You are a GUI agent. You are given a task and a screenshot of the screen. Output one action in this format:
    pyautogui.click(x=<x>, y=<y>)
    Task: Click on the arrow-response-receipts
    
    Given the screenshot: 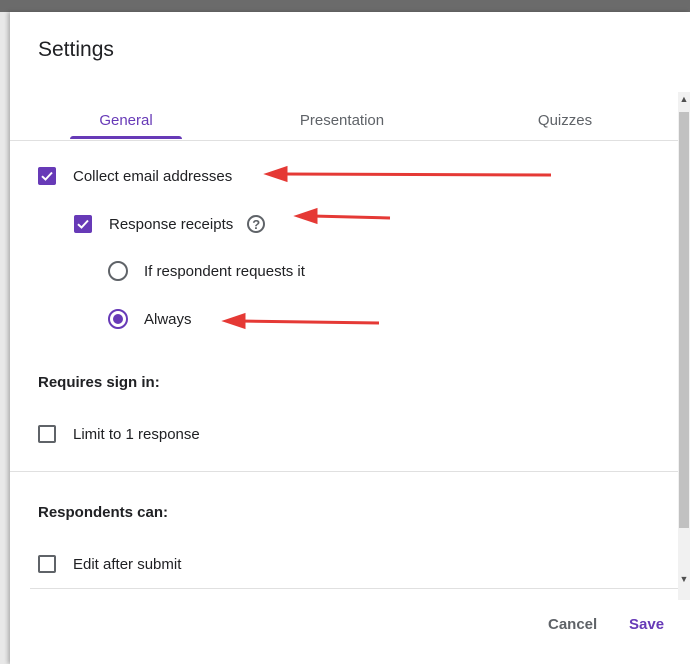 What is the action you would take?
    pyautogui.click(x=342, y=216)
    